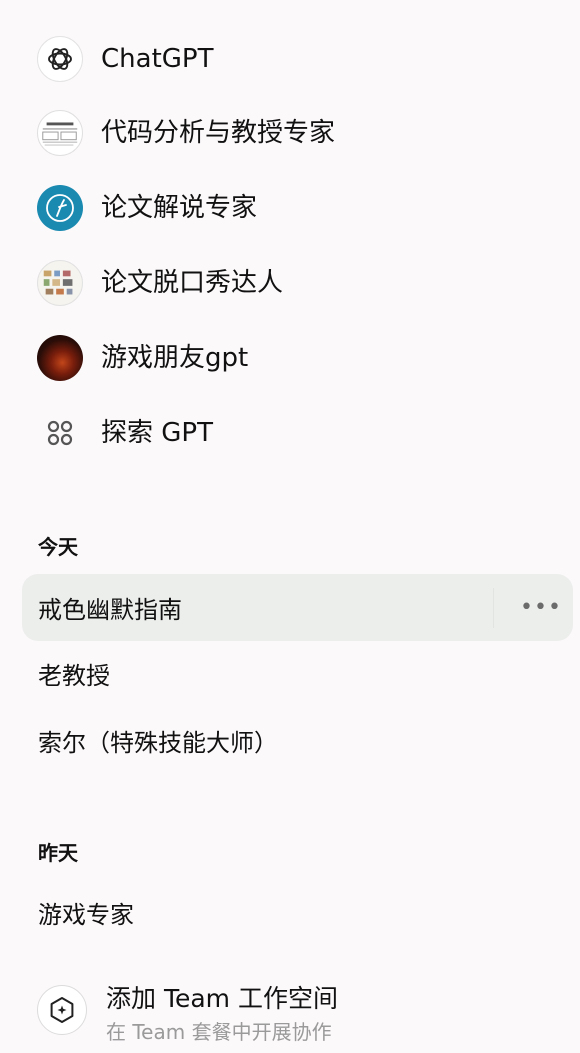 Image resolution: width=580 pixels, height=1053 pixels. Describe the element at coordinates (74, 676) in the screenshot. I see `chat-label: 老教授` at that location.